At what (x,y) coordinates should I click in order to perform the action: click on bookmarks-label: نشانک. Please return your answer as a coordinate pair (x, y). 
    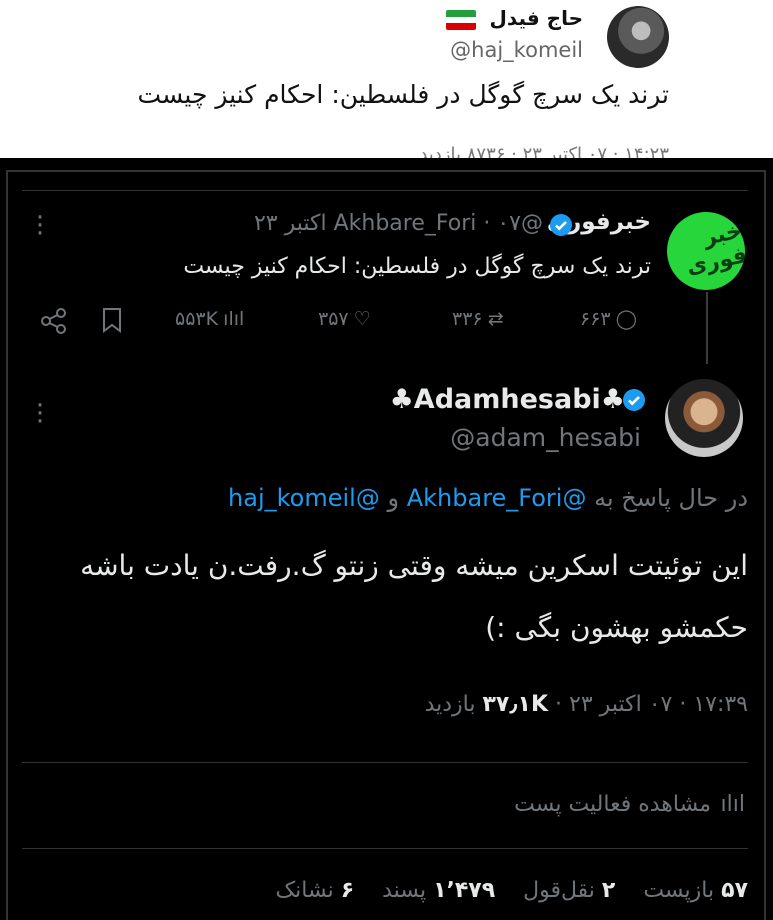
    Looking at the image, I should click on (304, 890).